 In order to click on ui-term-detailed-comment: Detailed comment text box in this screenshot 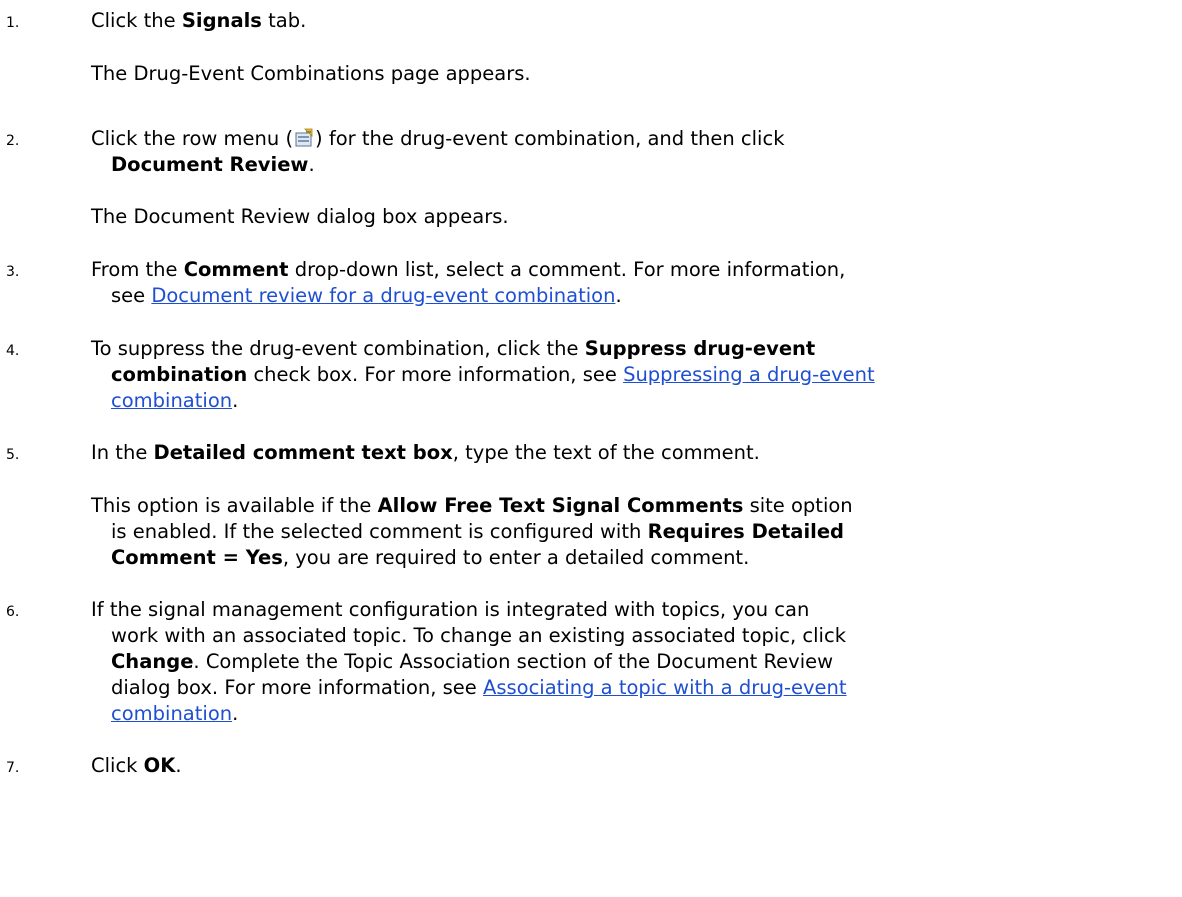, I will do `click(303, 452)`.